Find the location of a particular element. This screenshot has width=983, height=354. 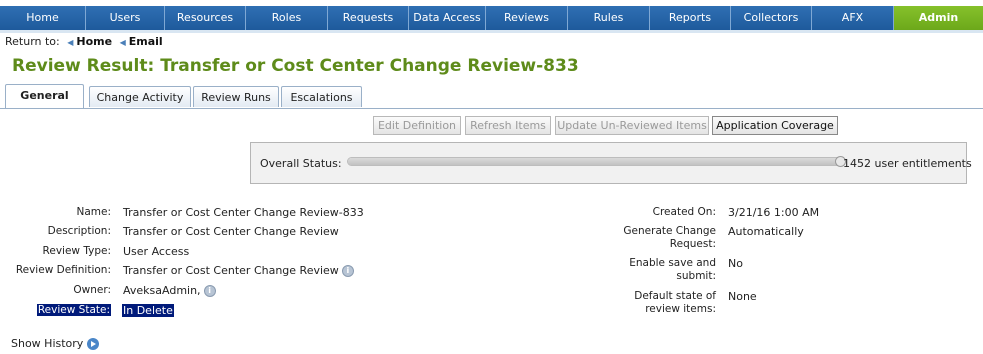

progress-fill is located at coordinates (595, 161).